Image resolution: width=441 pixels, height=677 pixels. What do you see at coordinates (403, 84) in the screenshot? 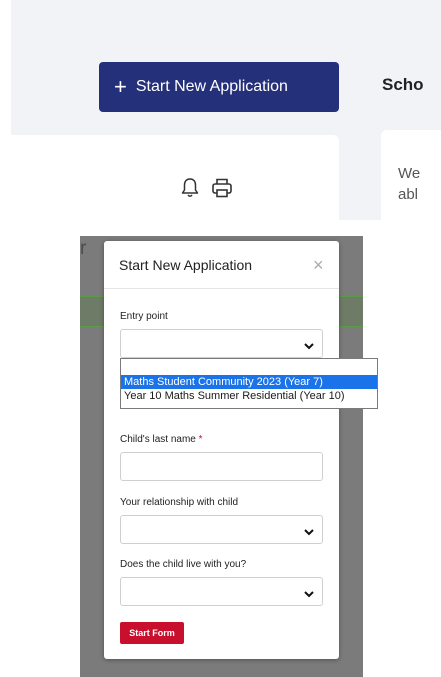
I see `school-heading: Scho` at bounding box center [403, 84].